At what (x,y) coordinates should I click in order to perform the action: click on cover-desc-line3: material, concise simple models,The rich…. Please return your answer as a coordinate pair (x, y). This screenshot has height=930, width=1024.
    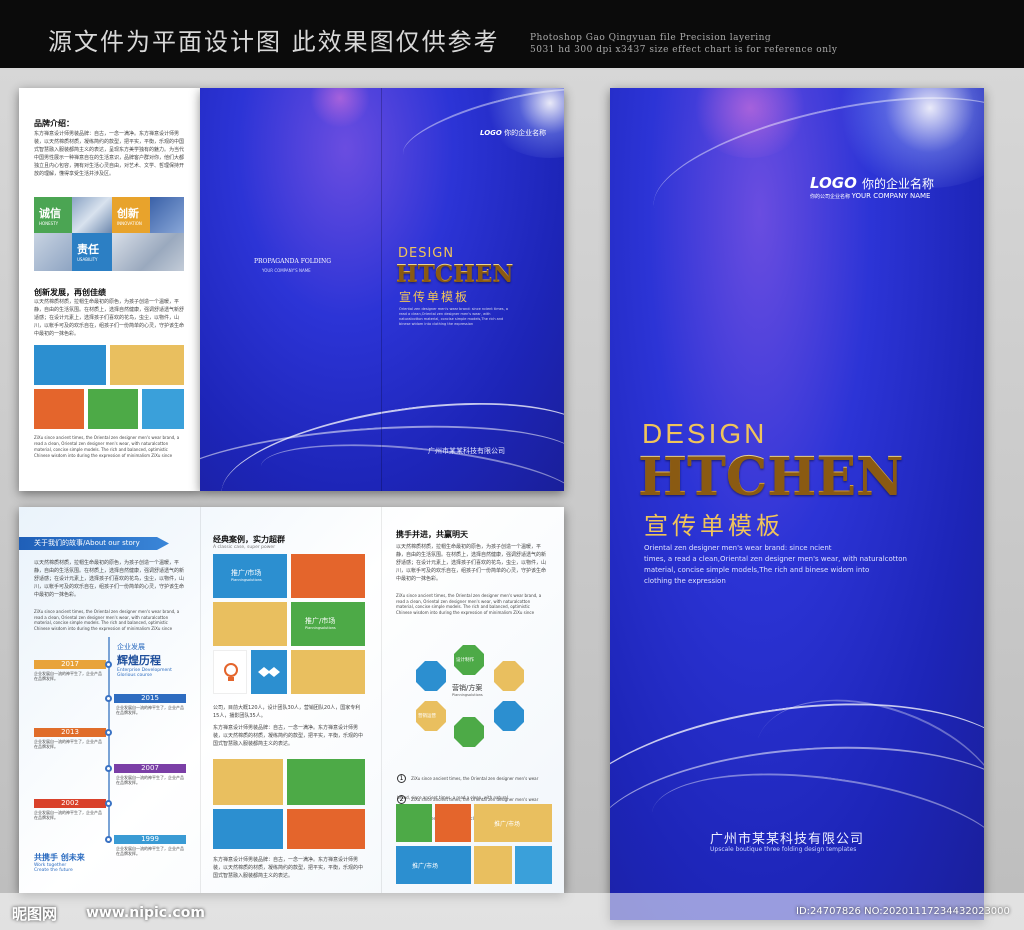
    Looking at the image, I should click on (757, 570).